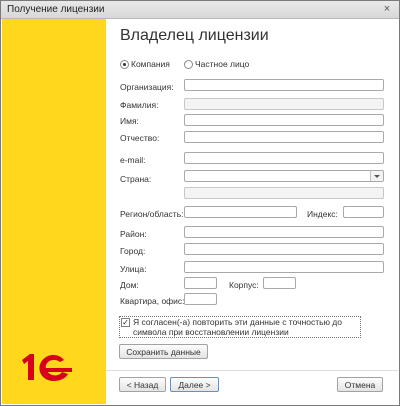 The height and width of the screenshot is (406, 400). Describe the element at coordinates (222, 64) in the screenshot. I see `private-person-radio-label: Частное лицо` at that location.